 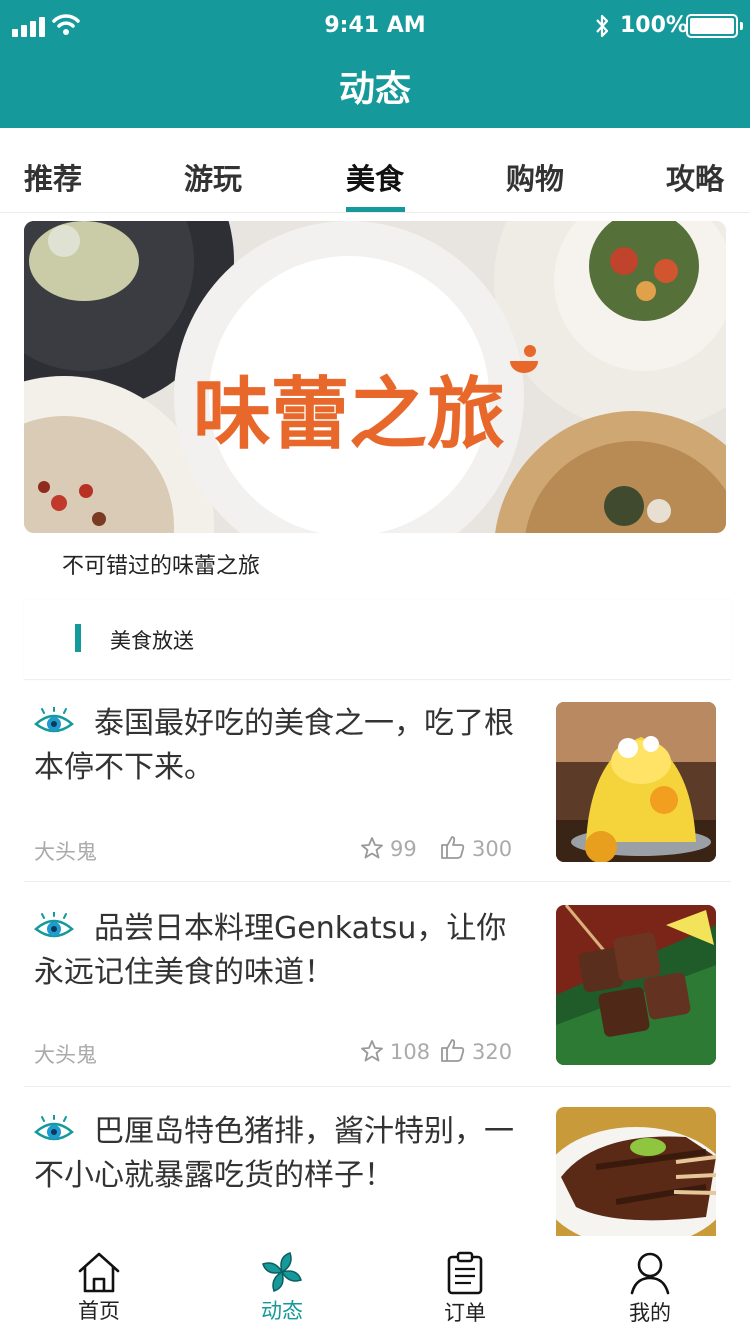 What do you see at coordinates (274, 745) in the screenshot?
I see `post-title-text: 泰国最好吃的美食之一，吃了根本停不下来。` at bounding box center [274, 745].